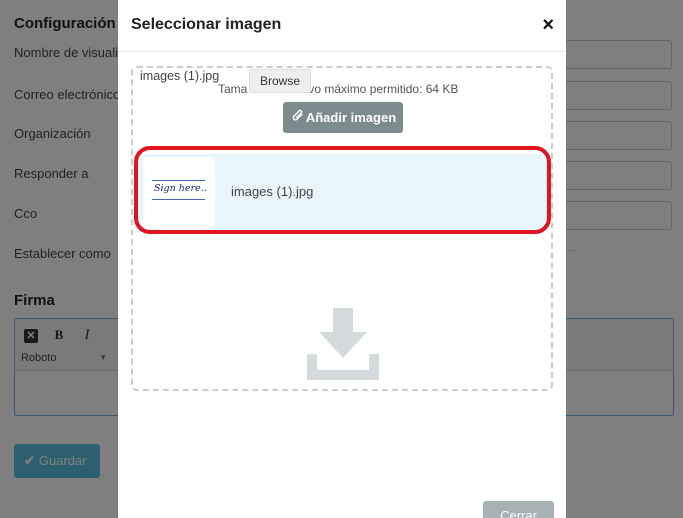 The height and width of the screenshot is (518, 683). I want to click on highlight-annotation, so click(342, 190).